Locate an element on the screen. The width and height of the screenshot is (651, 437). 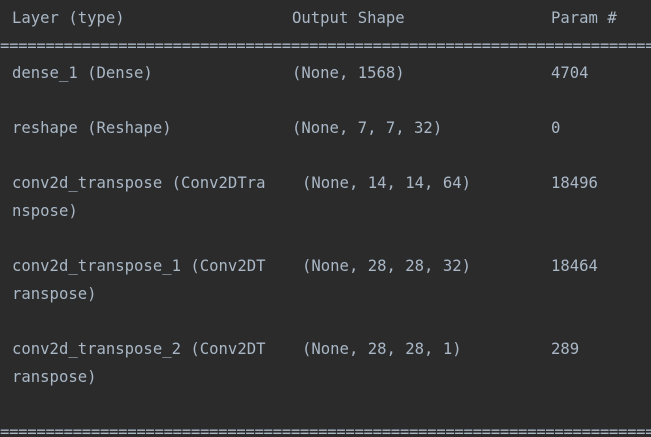
table-row-continuation: nspose) is located at coordinates (325, 212).